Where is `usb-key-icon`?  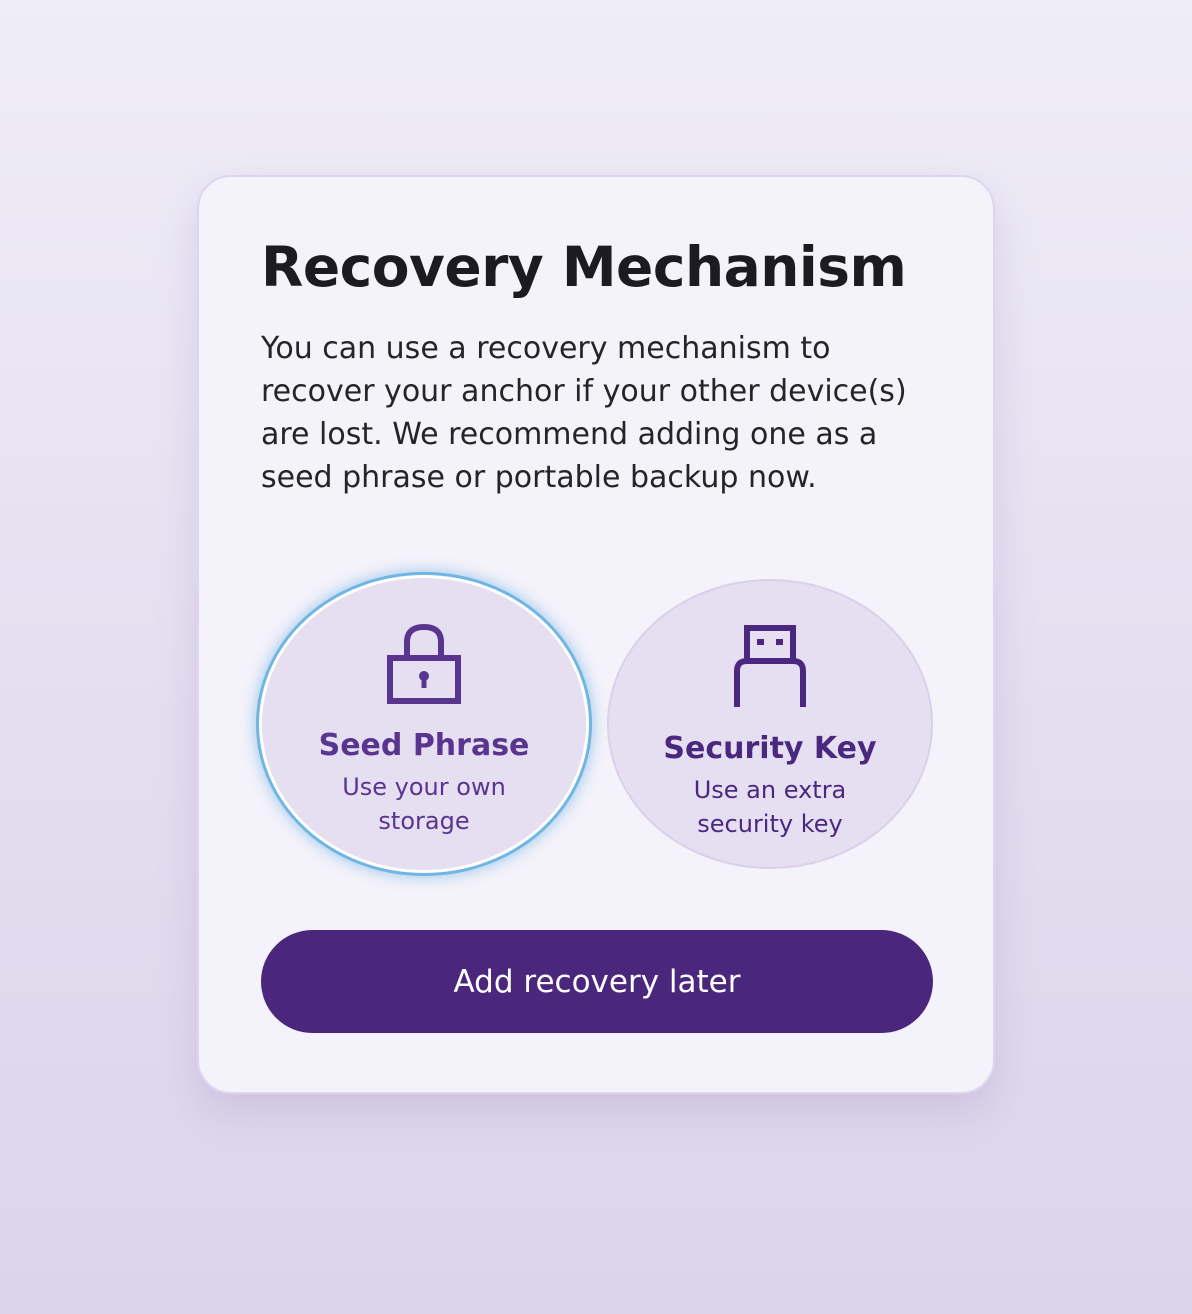 usb-key-icon is located at coordinates (770, 666).